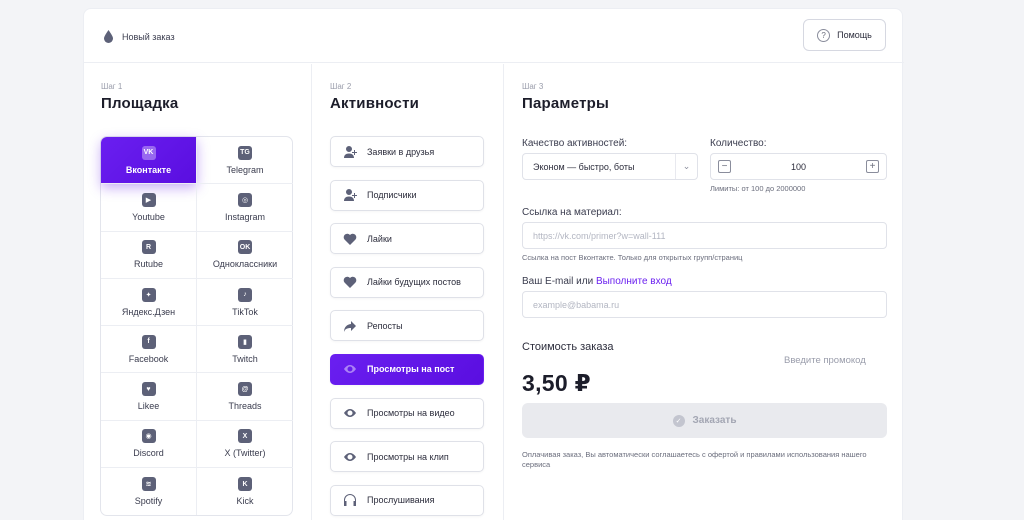  Describe the element at coordinates (634, 281) in the screenshot. I see `login-link: Выполните вход` at that location.